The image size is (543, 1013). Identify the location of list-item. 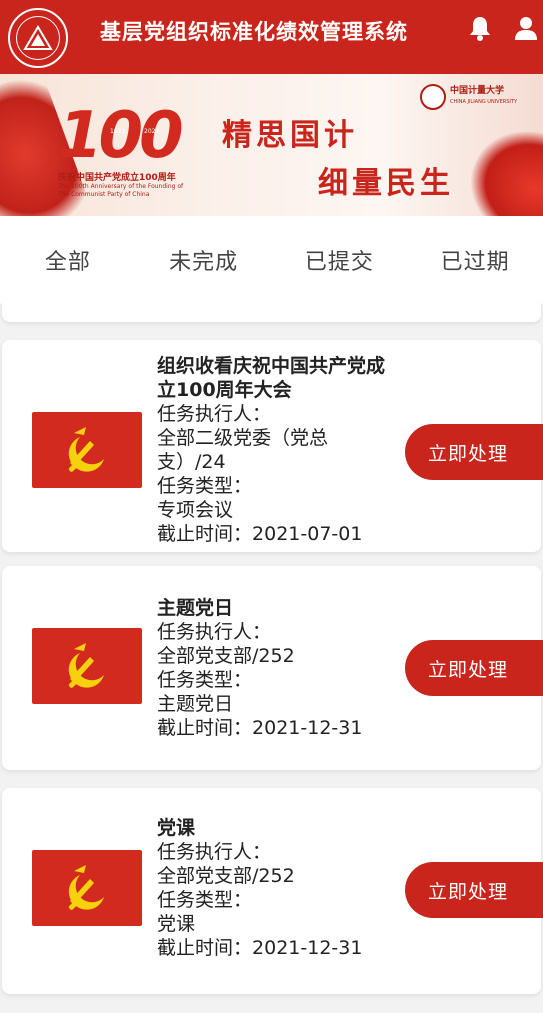
(271, 311).